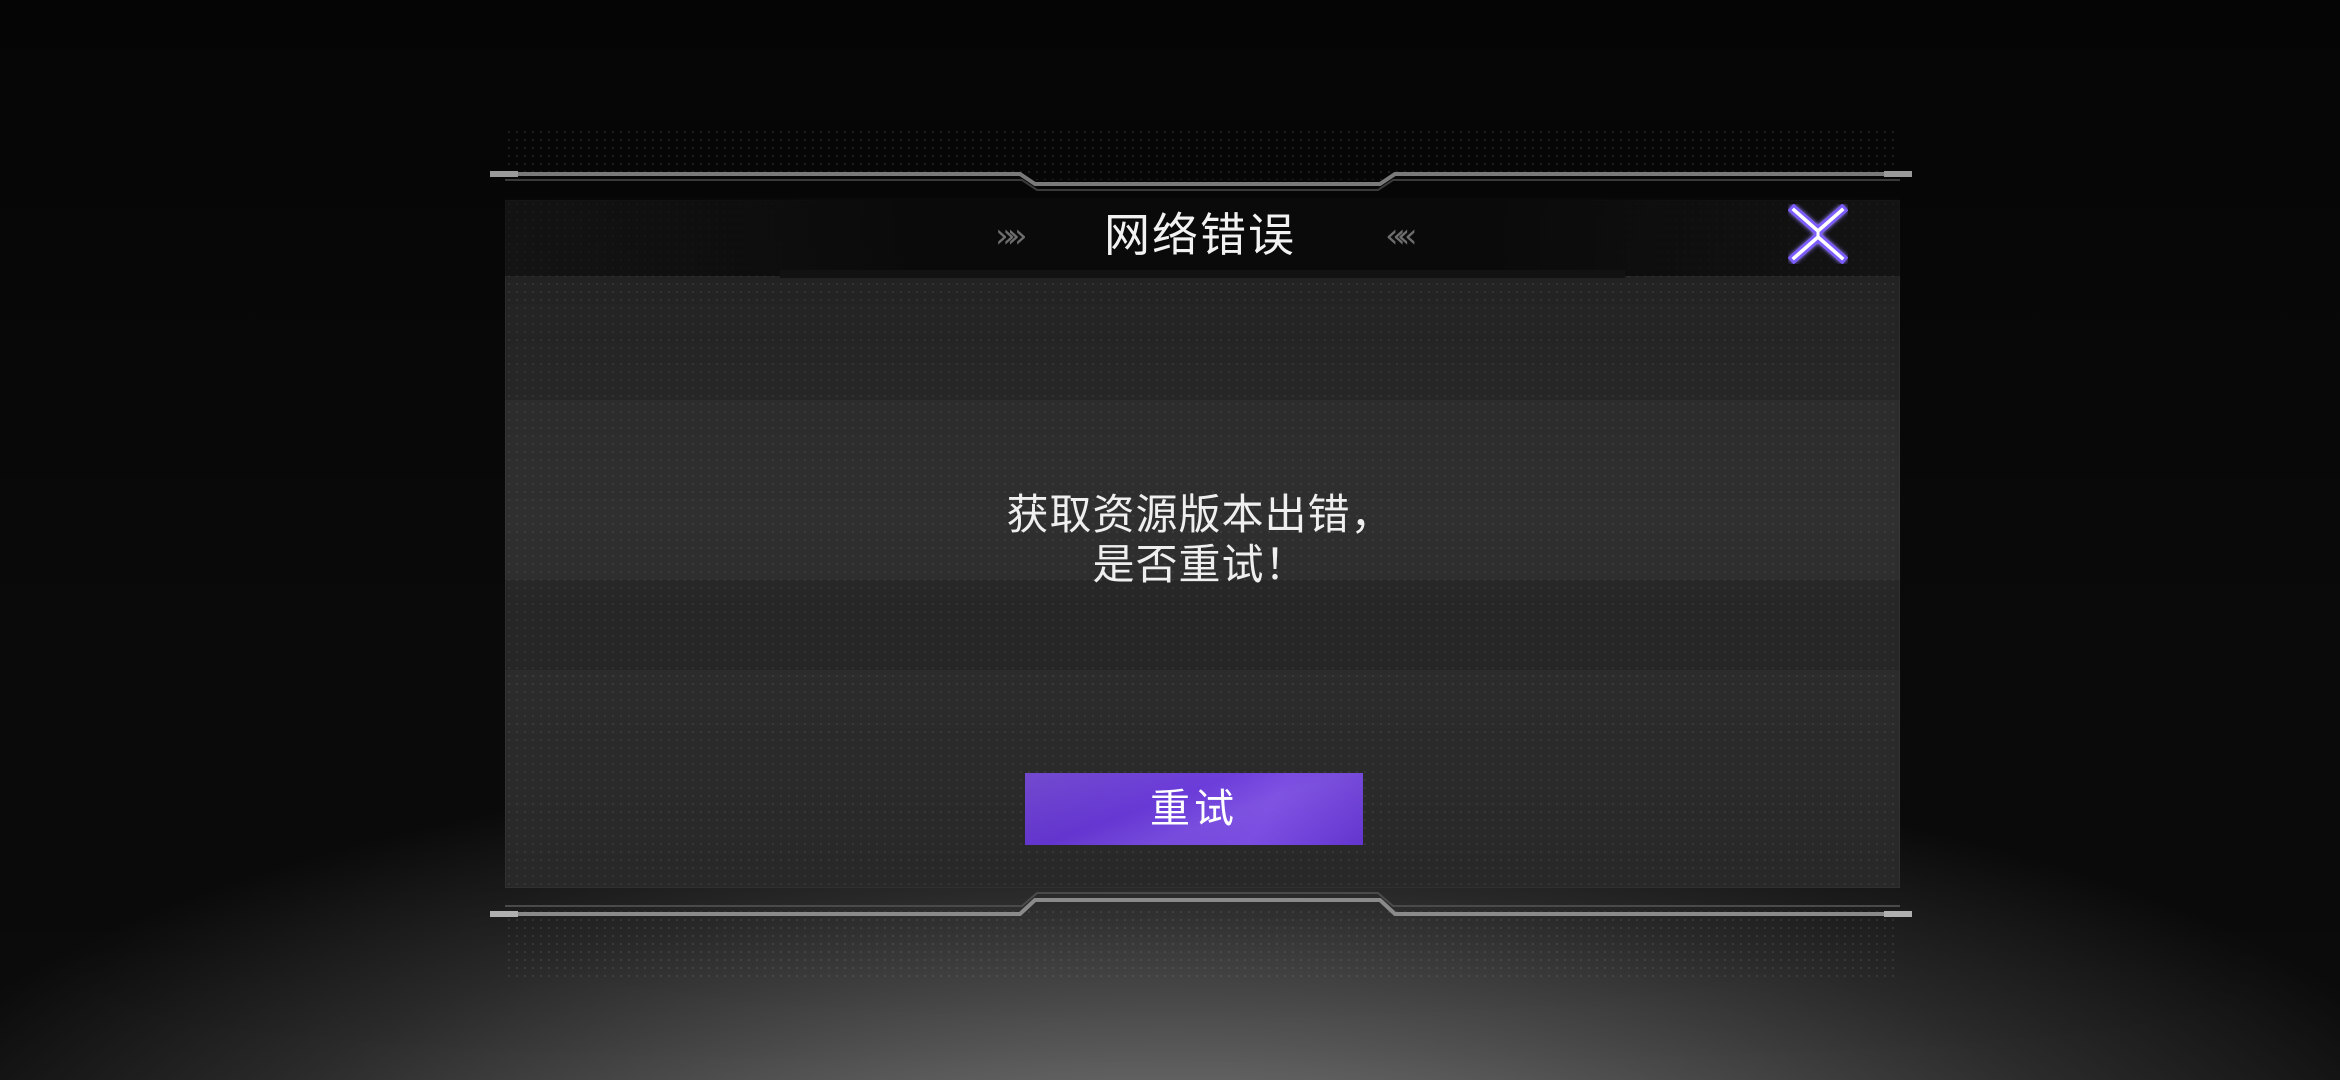 This screenshot has height=1080, width=2340. I want to click on close-x-icon, so click(1818, 234).